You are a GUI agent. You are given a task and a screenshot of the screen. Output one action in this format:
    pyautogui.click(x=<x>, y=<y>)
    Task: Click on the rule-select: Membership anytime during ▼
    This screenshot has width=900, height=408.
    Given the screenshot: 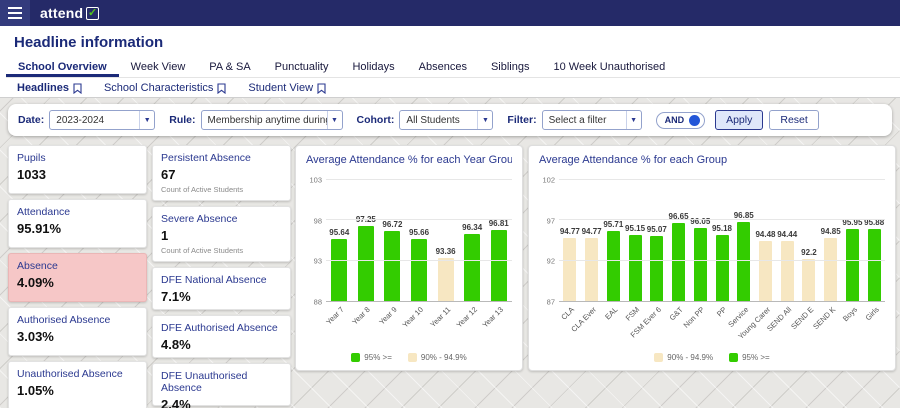 What is the action you would take?
    pyautogui.click(x=271, y=120)
    